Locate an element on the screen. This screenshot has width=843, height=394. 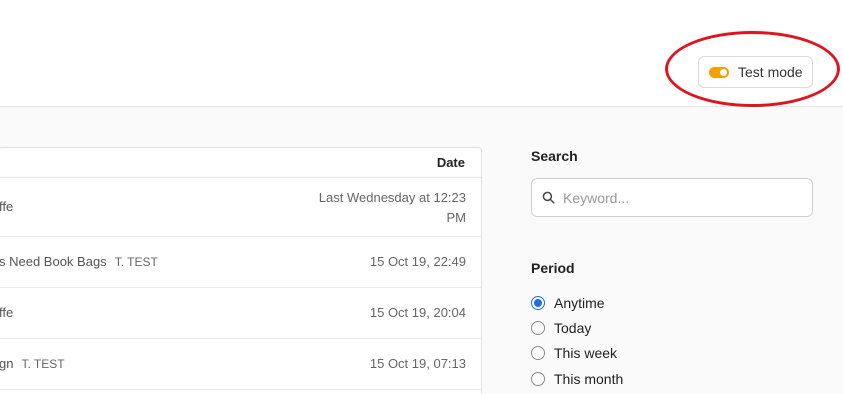
period-option-anytime: Anytime is located at coordinates (577, 302).